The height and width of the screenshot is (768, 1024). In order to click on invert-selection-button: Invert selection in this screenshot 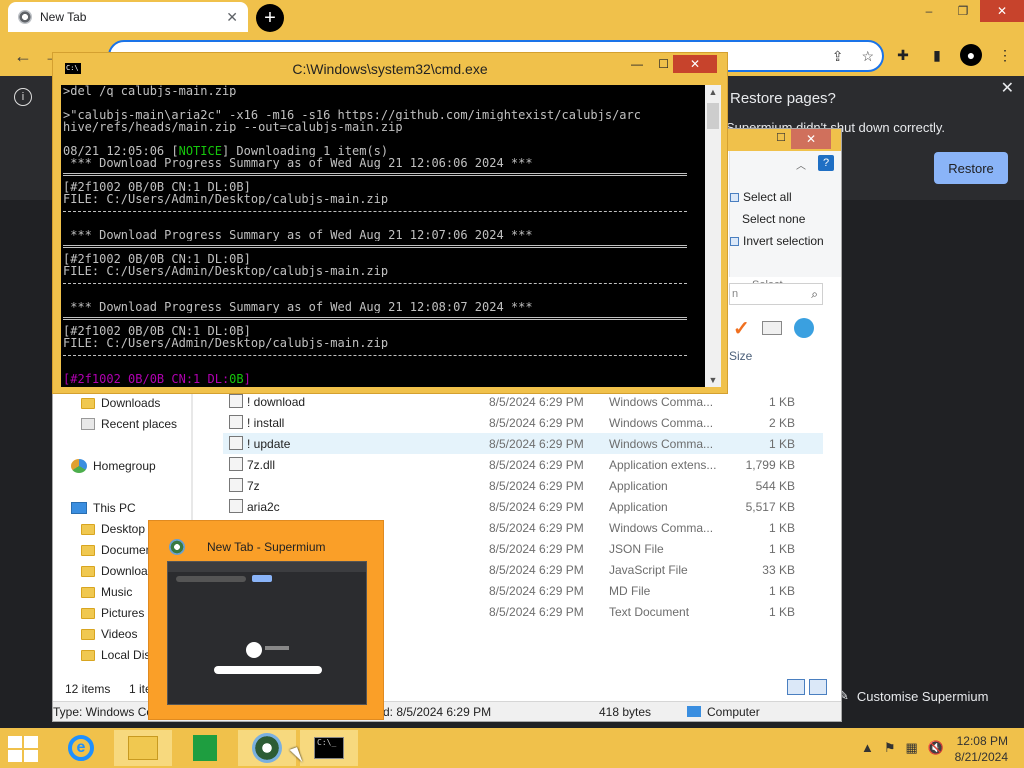, I will do `click(777, 241)`.